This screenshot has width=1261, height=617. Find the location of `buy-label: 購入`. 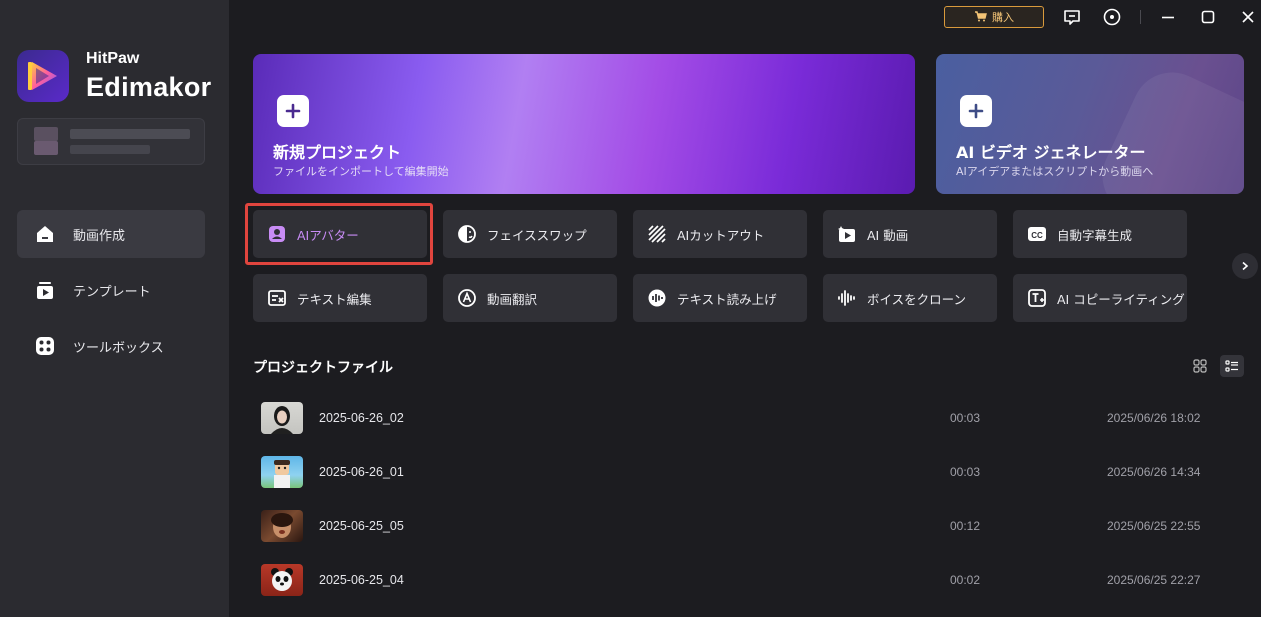

buy-label: 購入 is located at coordinates (1003, 17).